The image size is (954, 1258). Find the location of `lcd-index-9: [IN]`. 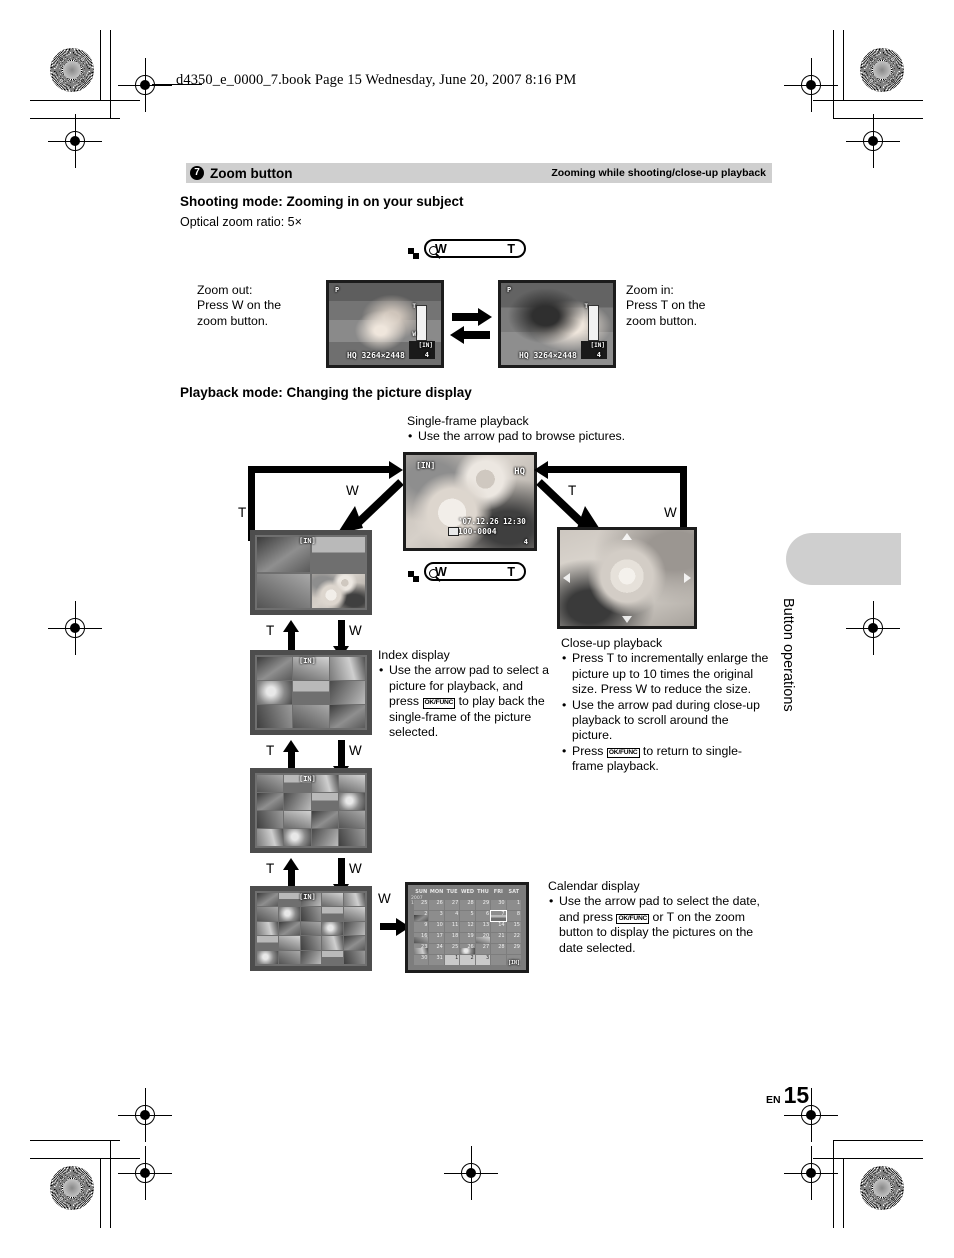

lcd-index-9: [IN] is located at coordinates (311, 692).